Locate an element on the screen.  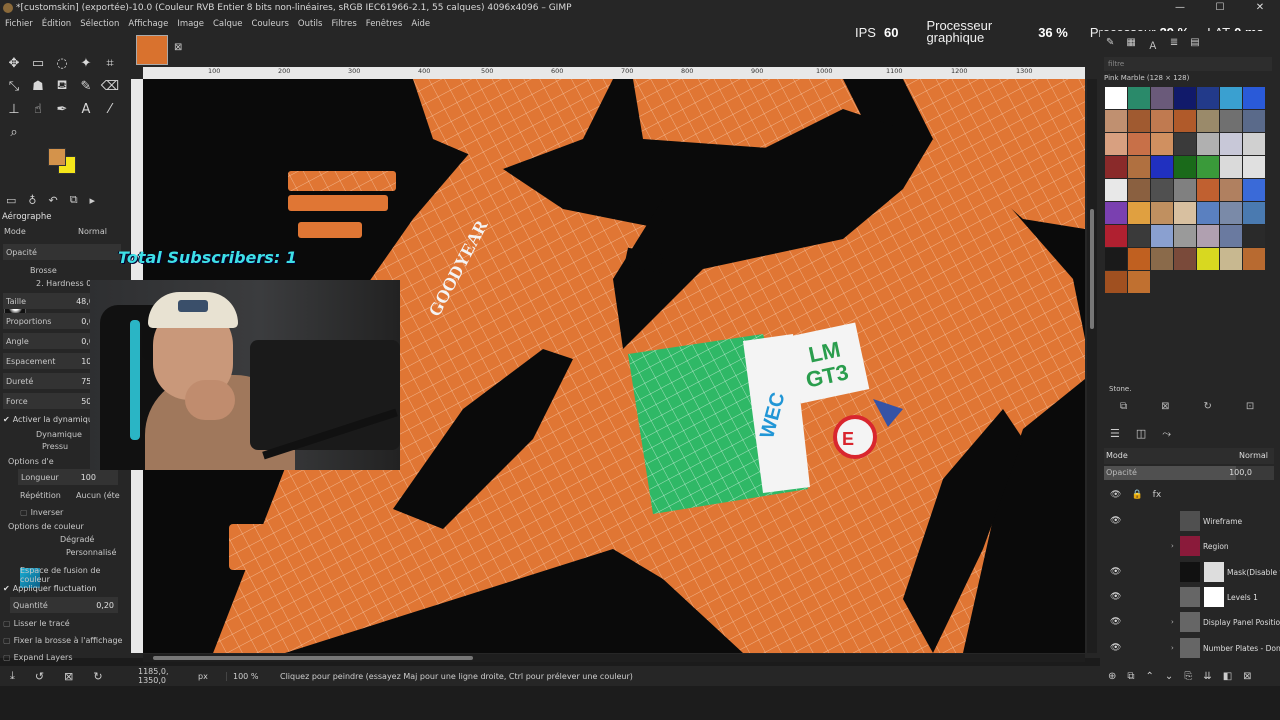
zoom-tool-icon: ⌕ is located at coordinates (14, 132).